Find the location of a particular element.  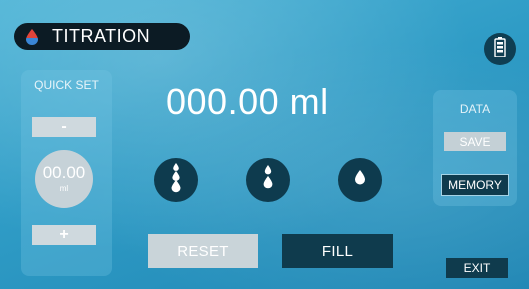

title-bar: TITRATION is located at coordinates (102, 36).